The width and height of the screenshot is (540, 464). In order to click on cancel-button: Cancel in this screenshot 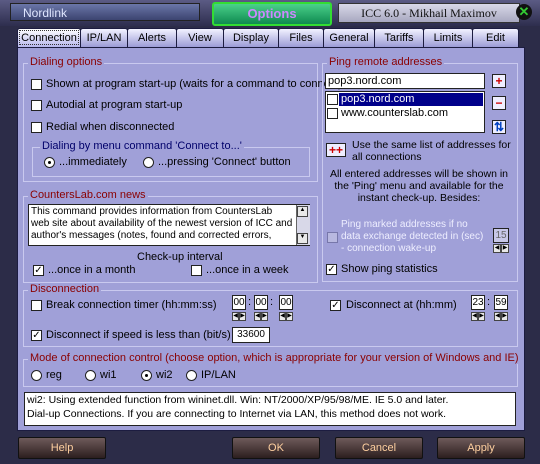, I will do `click(379, 448)`.